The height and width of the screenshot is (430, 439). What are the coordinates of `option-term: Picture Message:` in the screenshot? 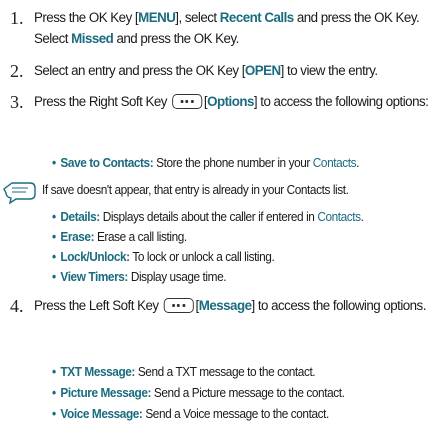 It's located at (106, 393).